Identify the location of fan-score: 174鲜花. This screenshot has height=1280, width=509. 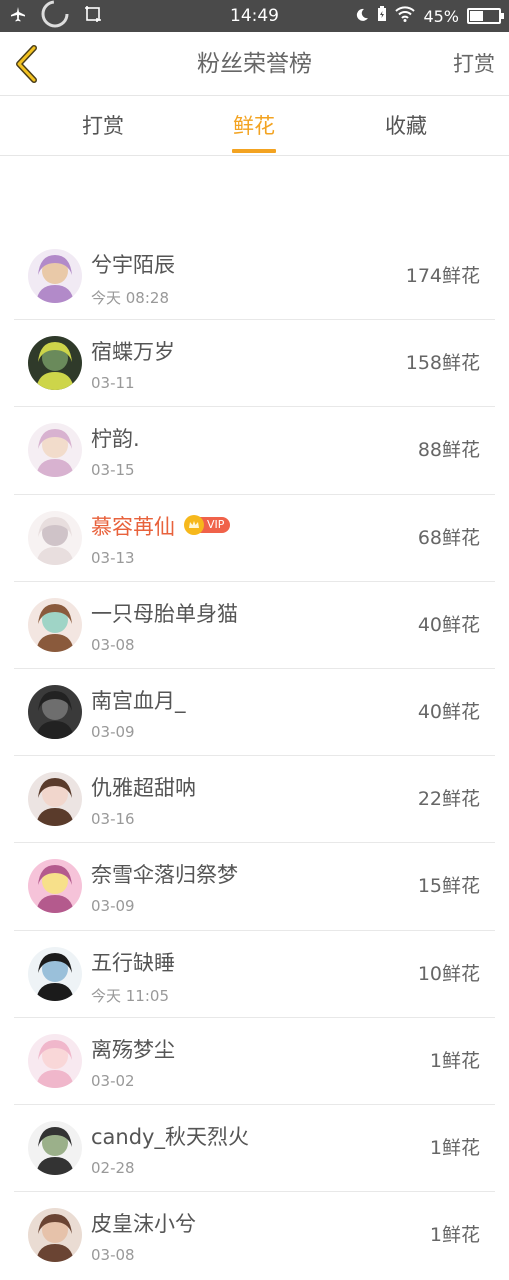
(442, 276).